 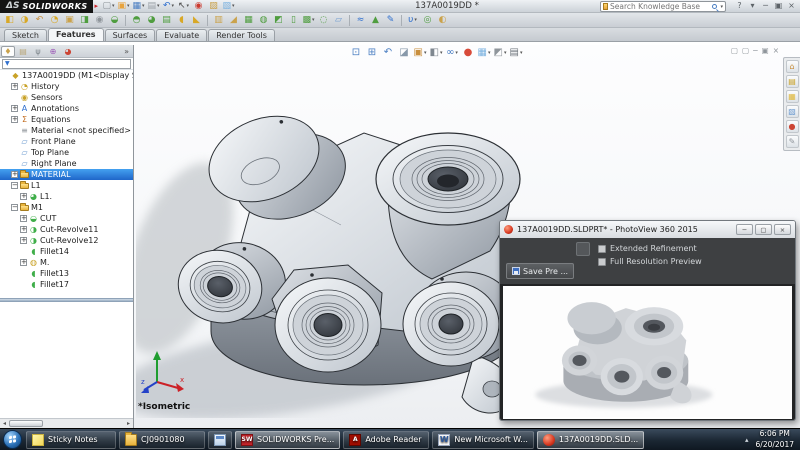 I want to click on tree-item-137a0019dd-m1-display-state: ◆137A0019DD (M1<Display State-, so click(x=66, y=75).